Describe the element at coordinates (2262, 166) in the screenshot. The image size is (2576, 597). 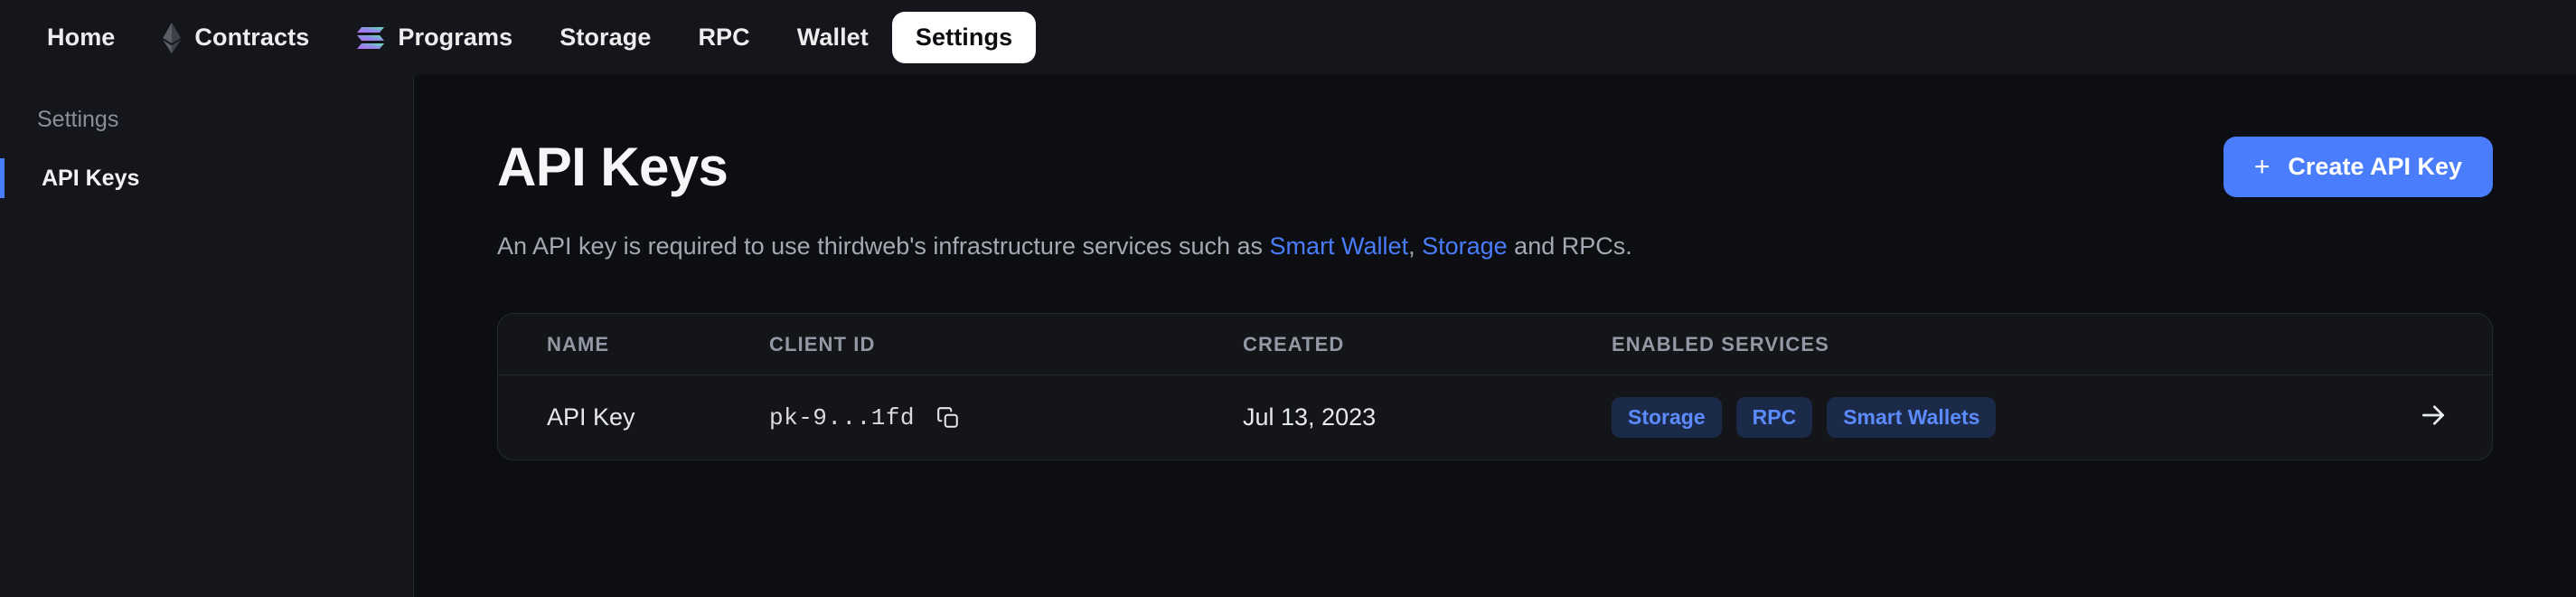
I see `plus-icon: +` at that location.